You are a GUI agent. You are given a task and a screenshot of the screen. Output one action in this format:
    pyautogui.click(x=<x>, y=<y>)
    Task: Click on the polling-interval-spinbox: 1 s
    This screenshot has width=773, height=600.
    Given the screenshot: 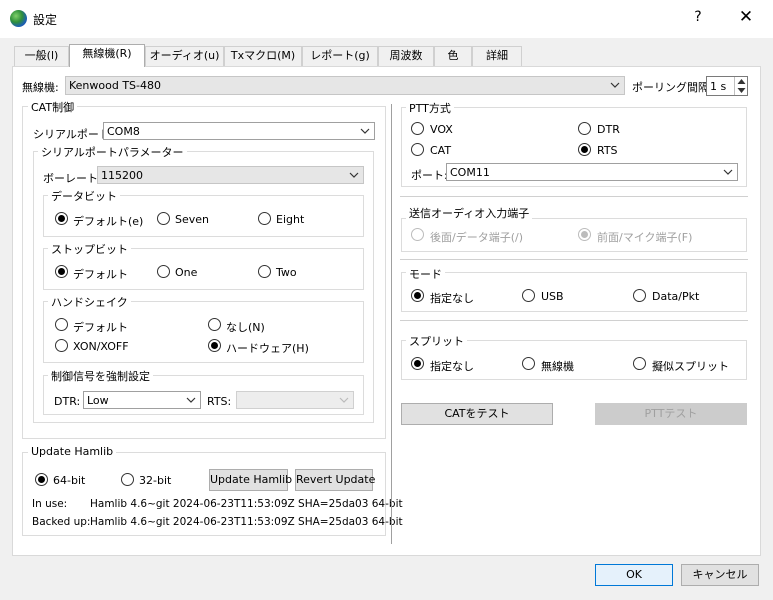 What is the action you would take?
    pyautogui.click(x=727, y=86)
    